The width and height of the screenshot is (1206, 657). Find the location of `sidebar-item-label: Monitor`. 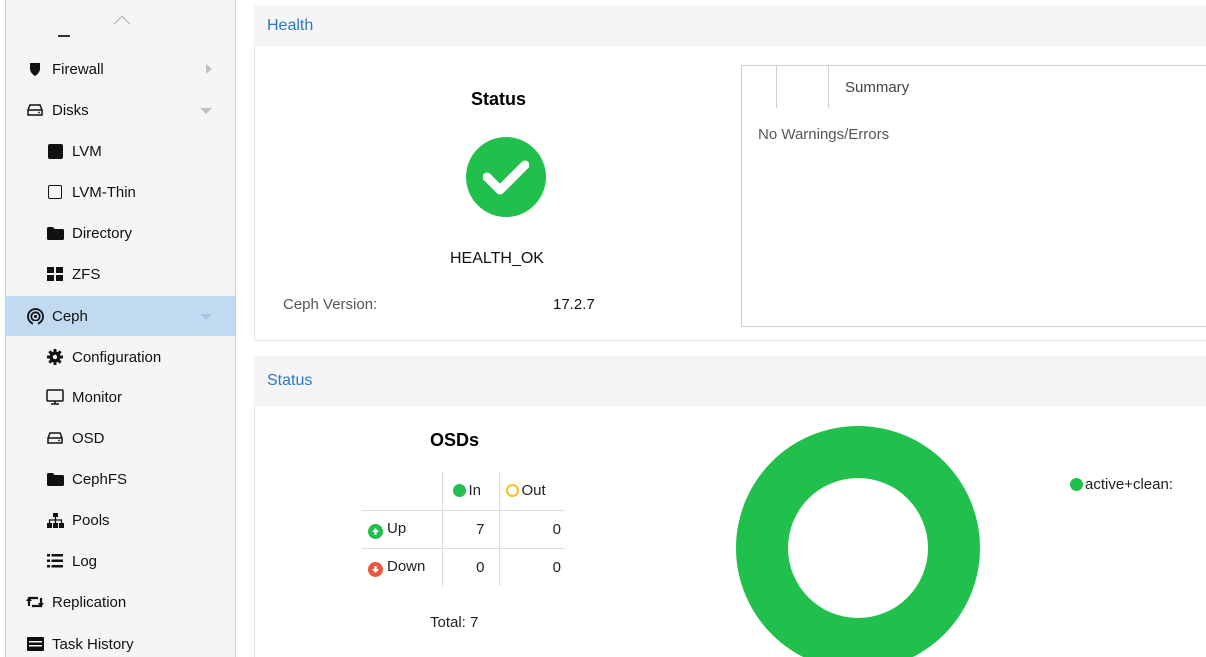

sidebar-item-label: Monitor is located at coordinates (97, 397).